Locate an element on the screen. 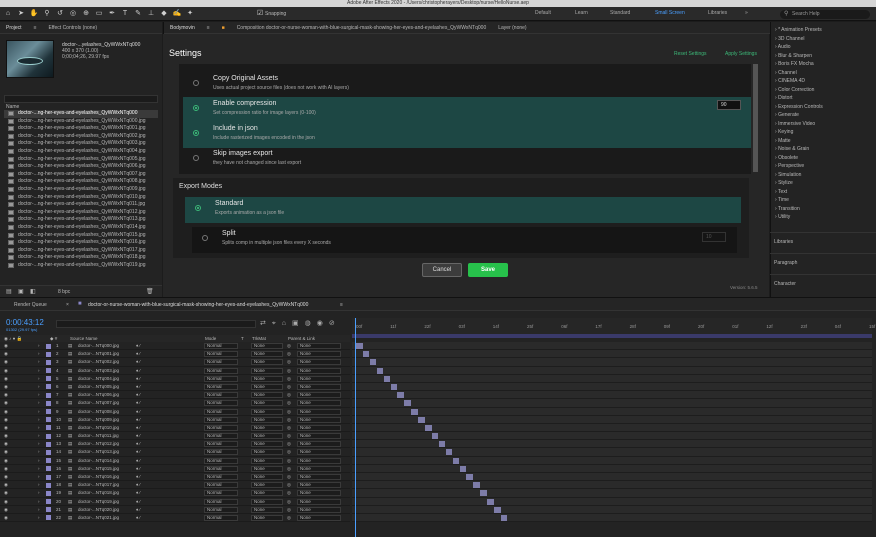 The width and height of the screenshot is (876, 537). layer-name: doctor-...NTq021.jpg is located at coordinates (98, 518).